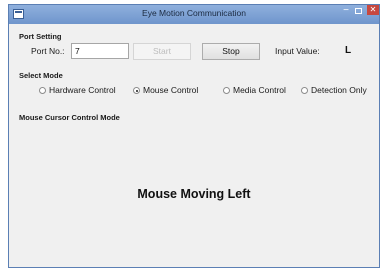 The height and width of the screenshot is (273, 388). I want to click on input-value-label: Input Value:, so click(297, 51).